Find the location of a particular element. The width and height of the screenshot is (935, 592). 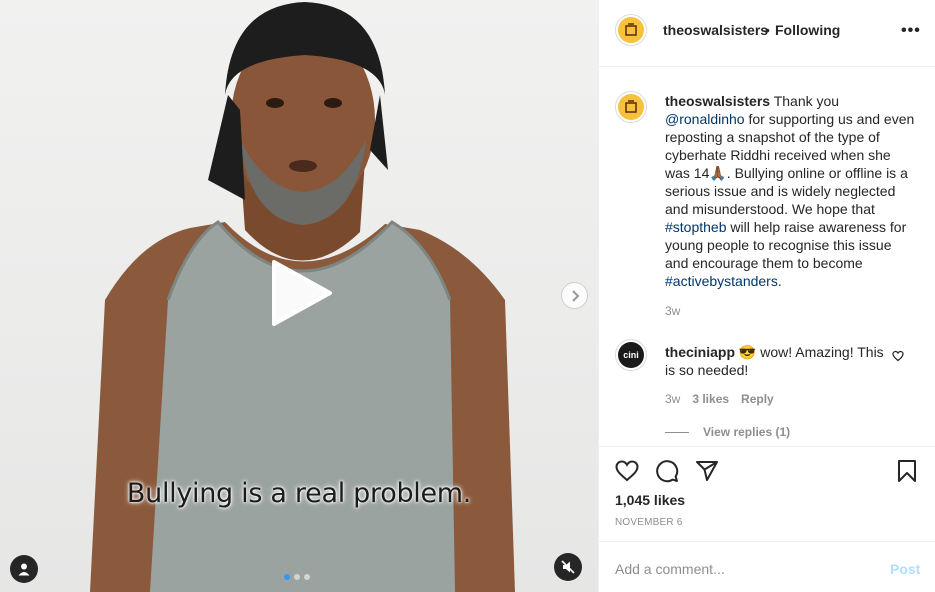

bookmark-icon is located at coordinates (907, 471).